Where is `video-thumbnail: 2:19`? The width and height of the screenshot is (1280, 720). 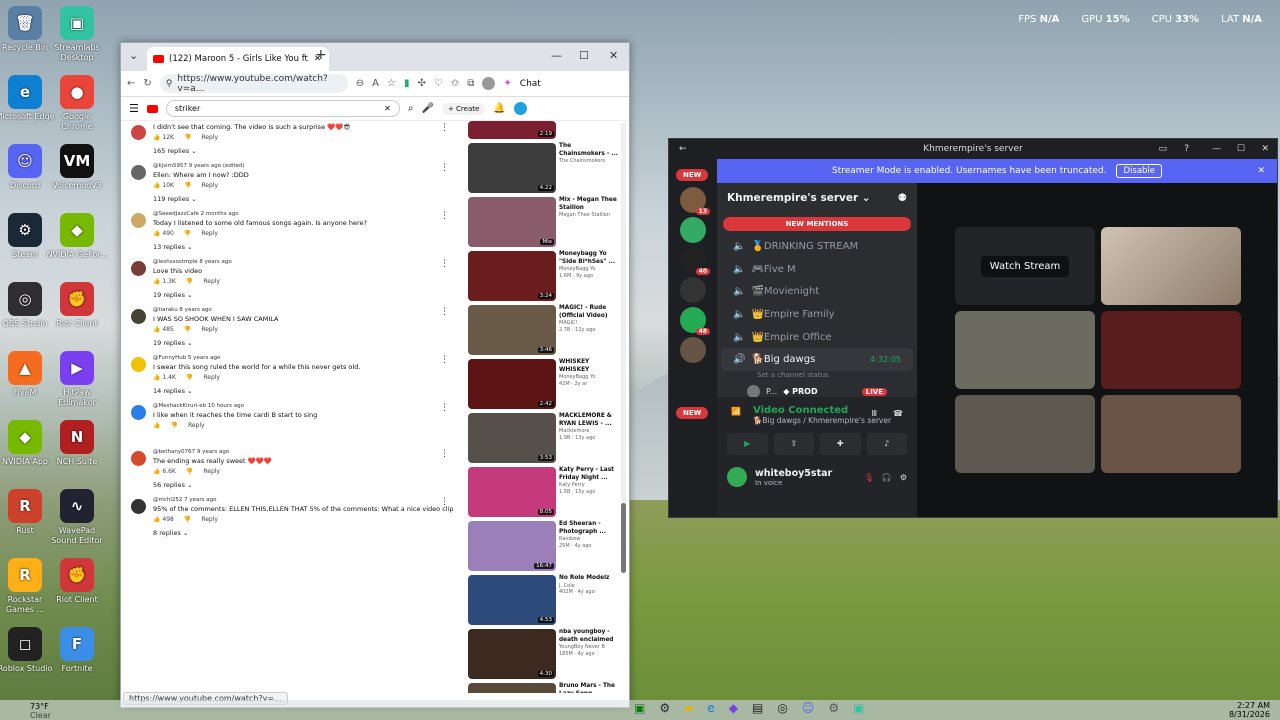 video-thumbnail: 2:19 is located at coordinates (512, 130).